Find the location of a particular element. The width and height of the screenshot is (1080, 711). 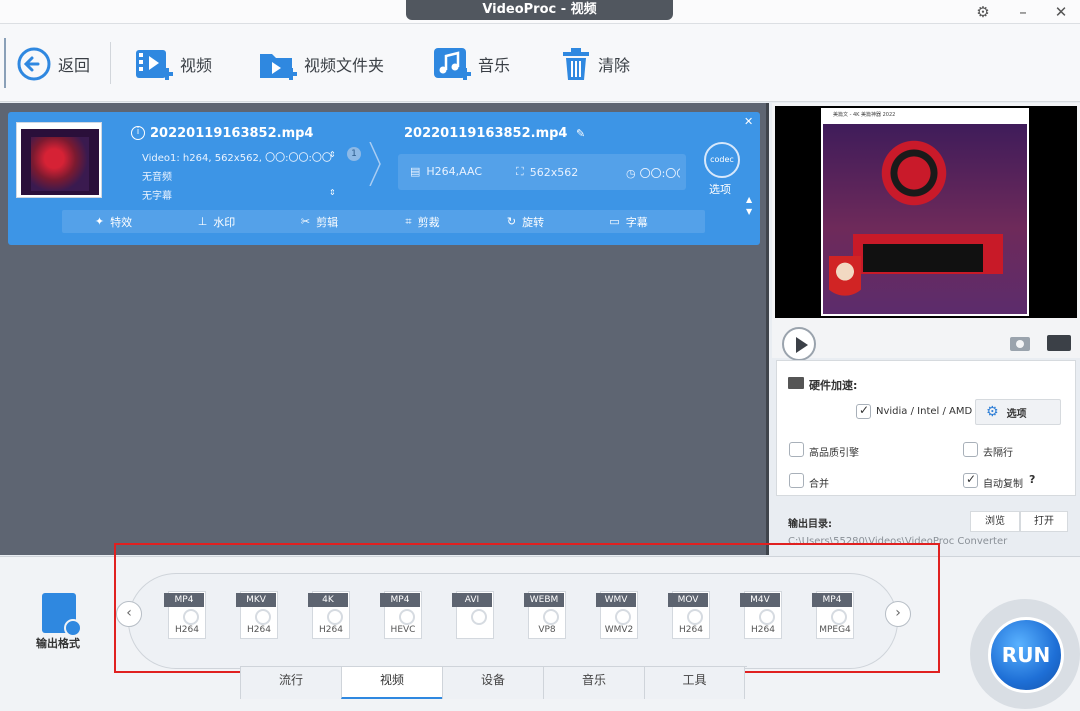

subtitle-label: 字幕 is located at coordinates (636, 222).